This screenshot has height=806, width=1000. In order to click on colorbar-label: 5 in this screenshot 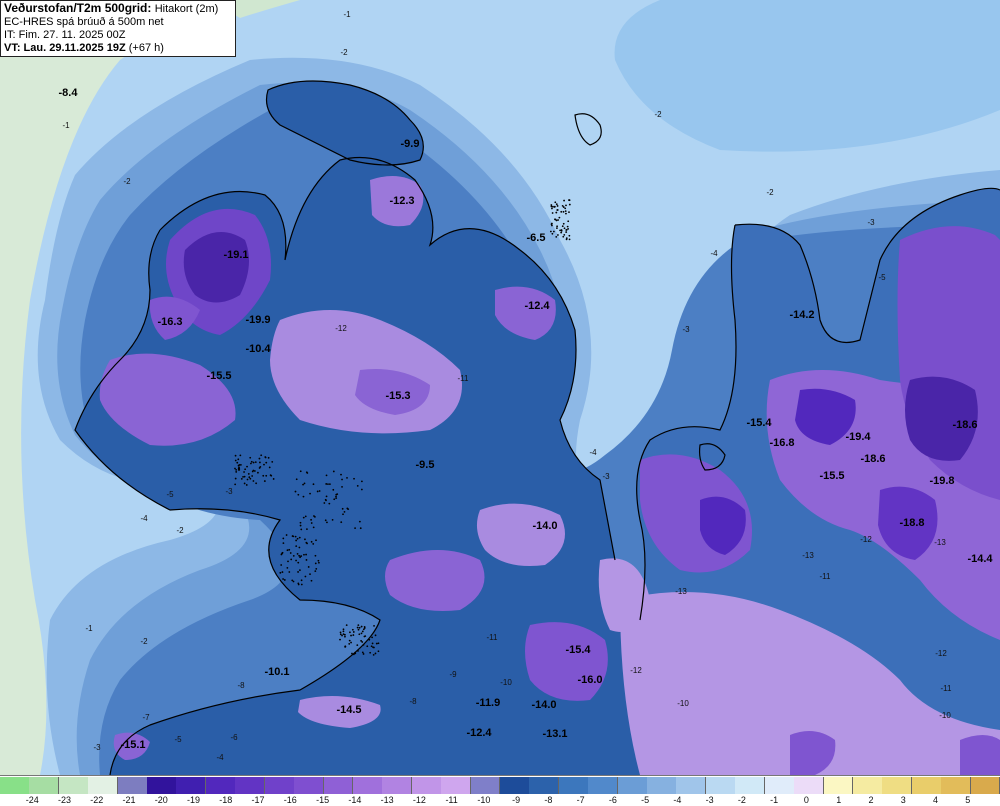, I will do `click(967, 800)`.